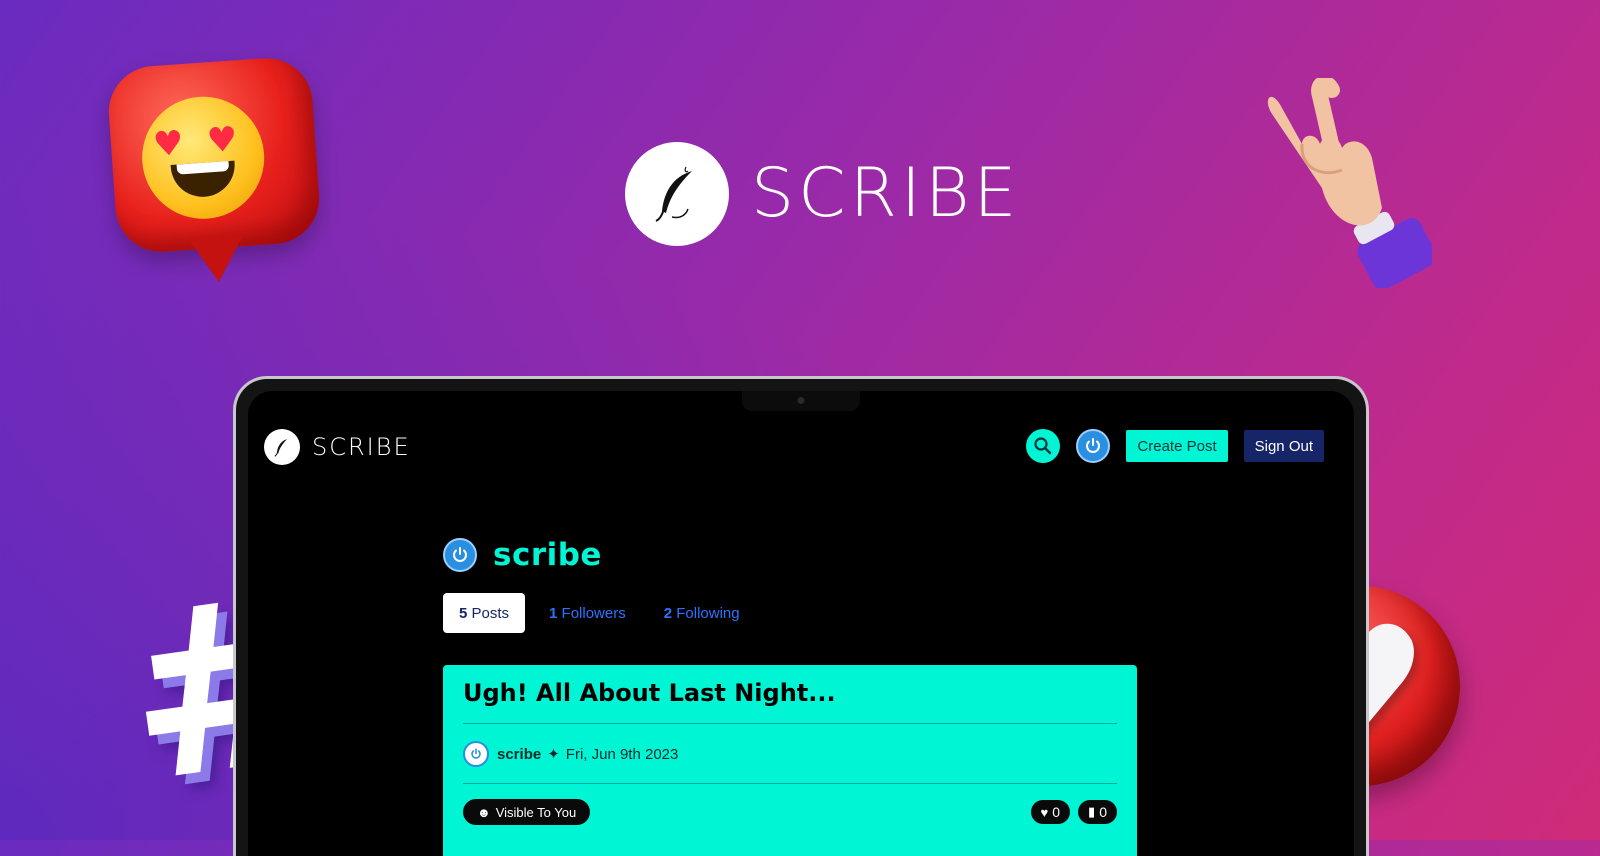  Describe the element at coordinates (484, 812) in the screenshot. I see `eye-icon: ☻` at that location.